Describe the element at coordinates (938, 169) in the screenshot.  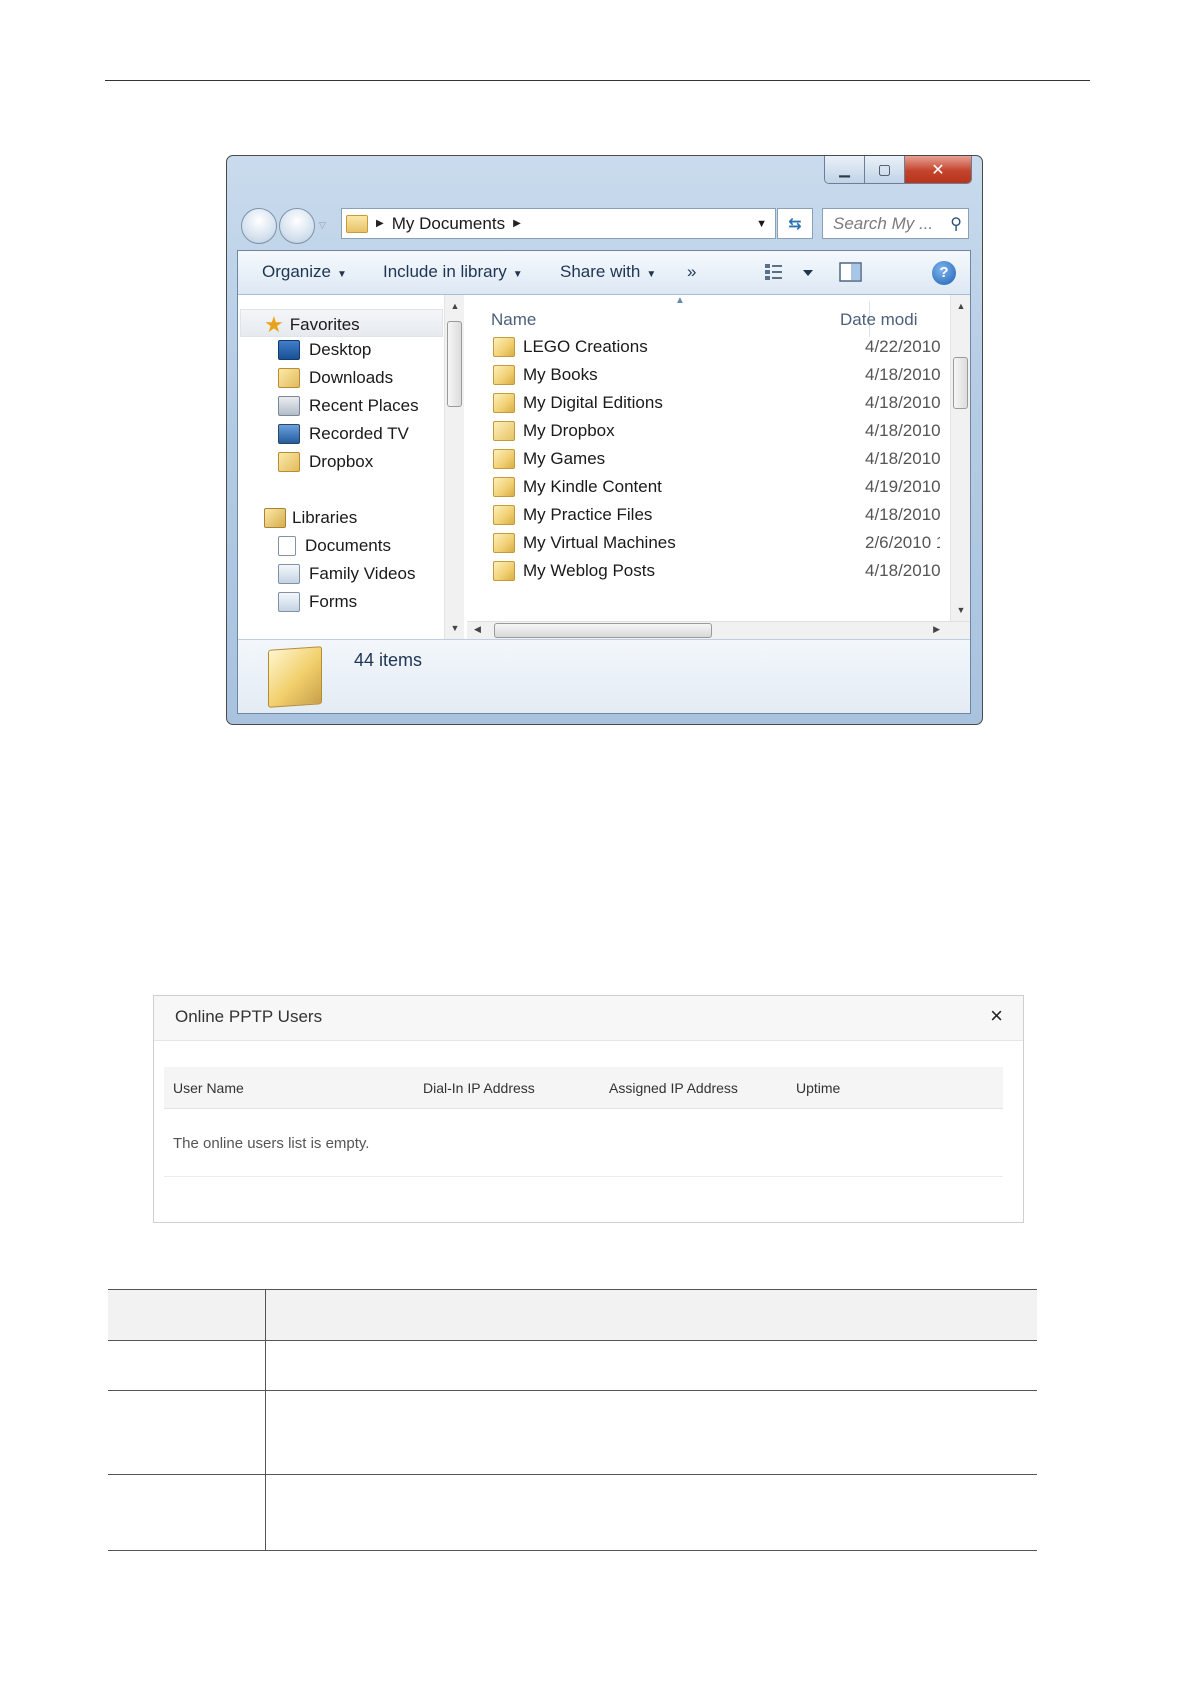
I see `close-button: ✕` at that location.